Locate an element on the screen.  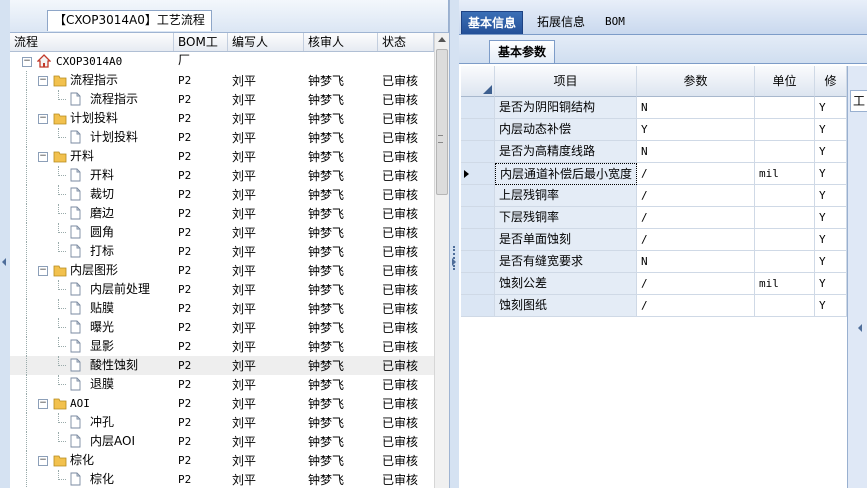
col-header-reviewer: 核审人 is located at coordinates (341, 42).